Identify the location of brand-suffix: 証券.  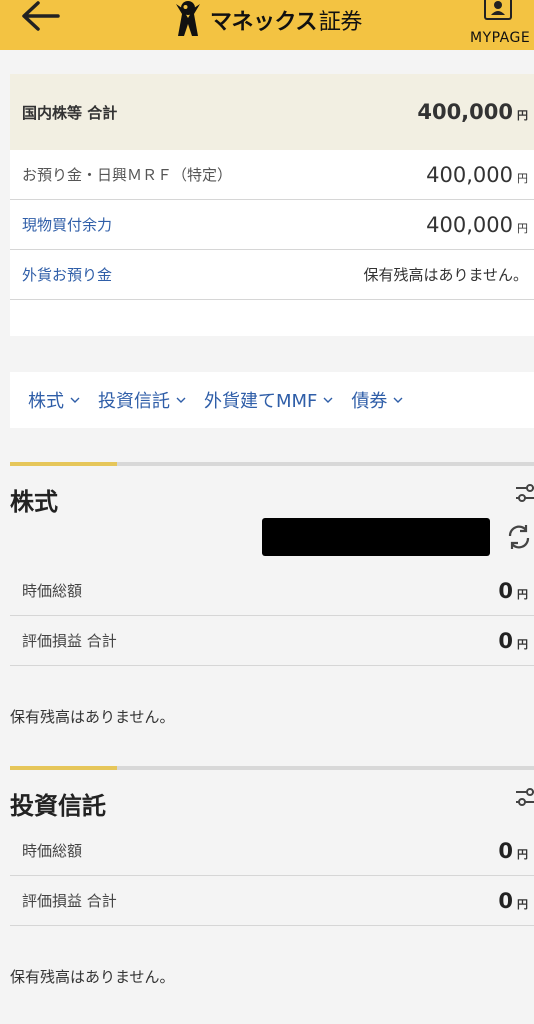
(340, 22).